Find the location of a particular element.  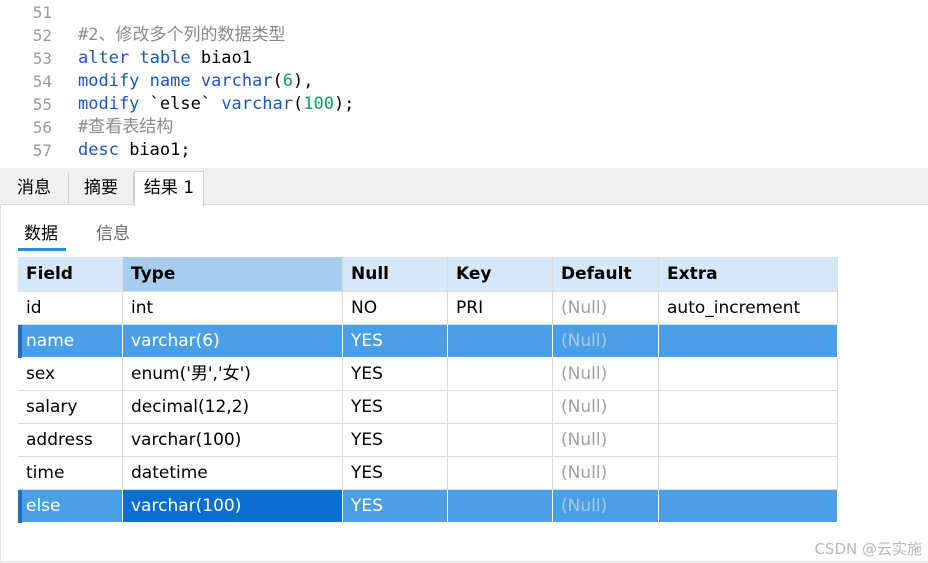

table-row: sex enum('男','女') YES (Null) is located at coordinates (428, 374).